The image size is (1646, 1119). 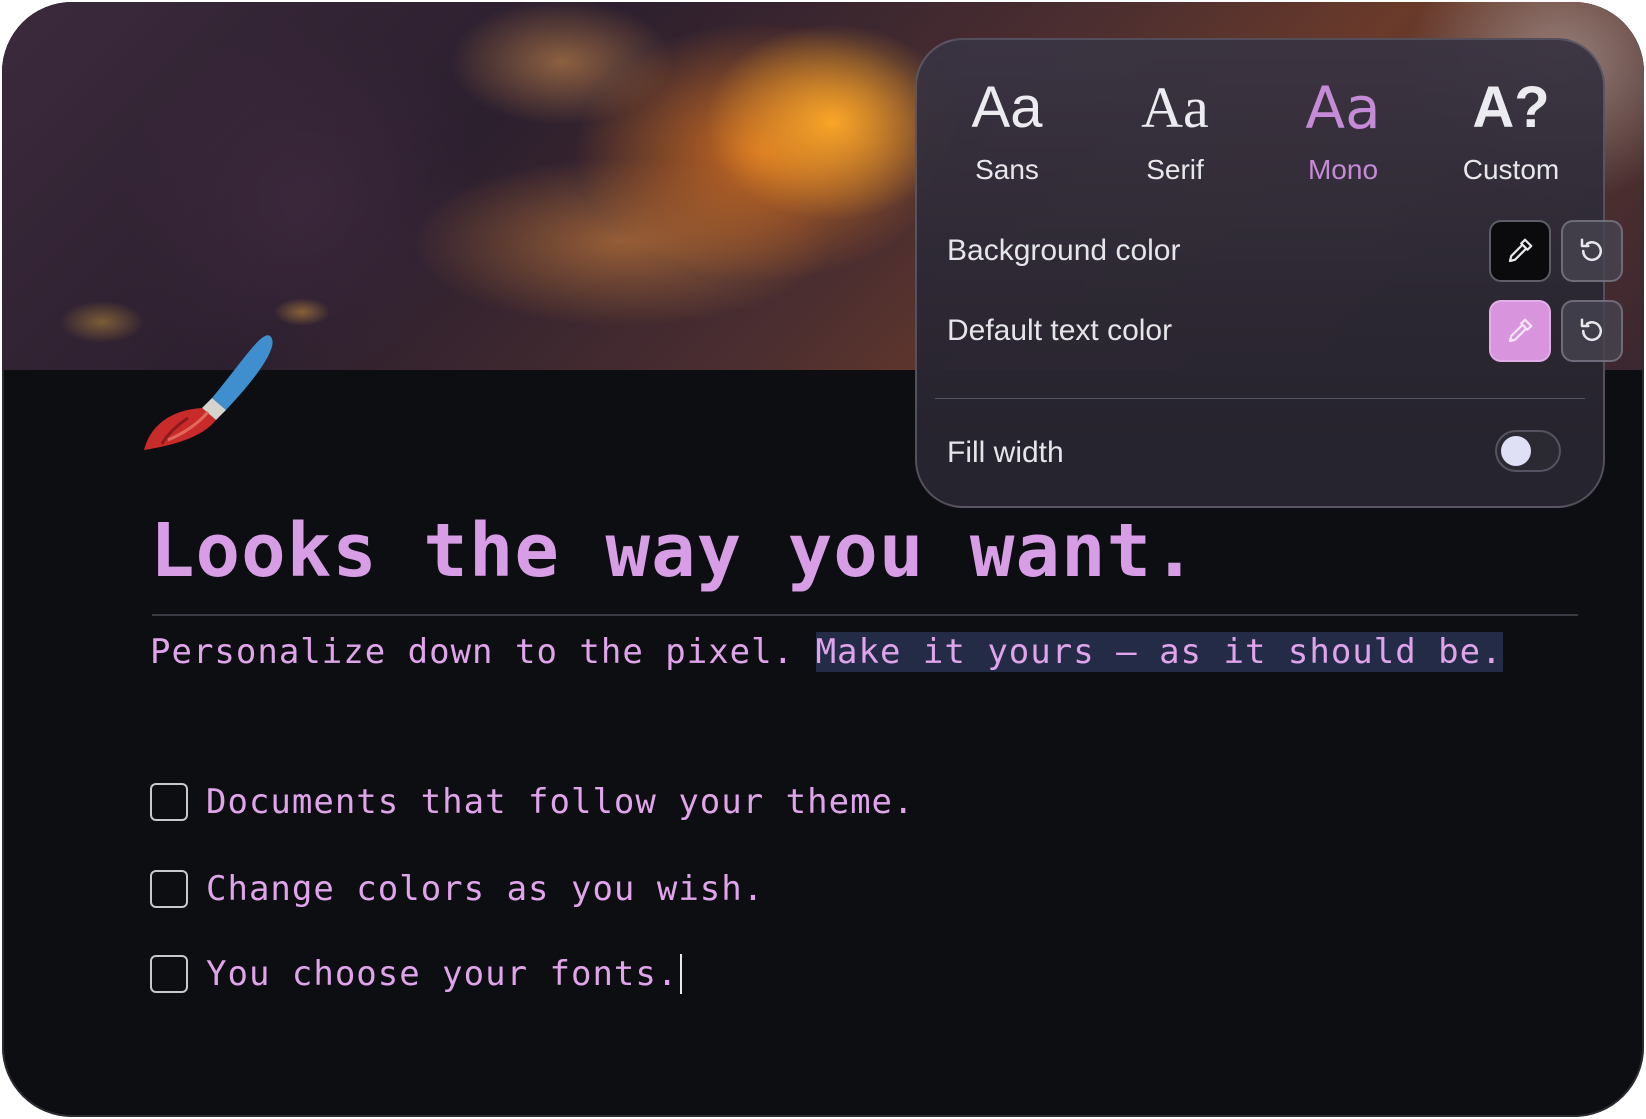 I want to click on text-color-label: Default text color, so click(x=1060, y=330).